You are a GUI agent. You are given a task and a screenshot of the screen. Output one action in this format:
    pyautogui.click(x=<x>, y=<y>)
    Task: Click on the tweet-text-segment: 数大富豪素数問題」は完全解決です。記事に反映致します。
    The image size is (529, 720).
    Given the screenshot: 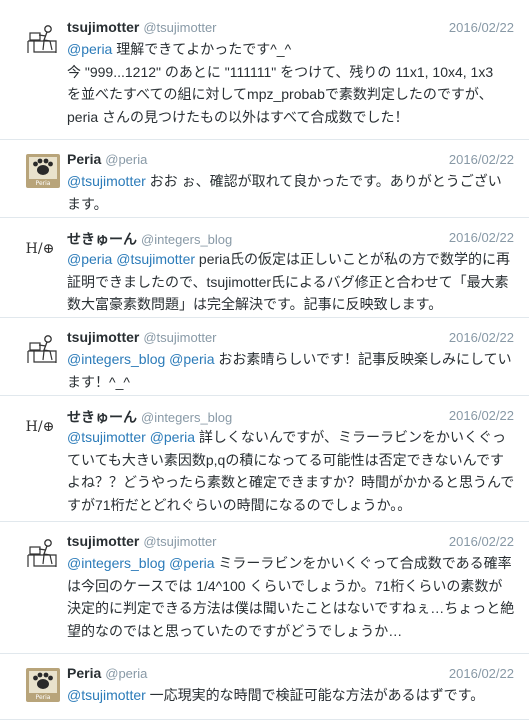 What is the action you would take?
    pyautogui.click(x=255, y=304)
    